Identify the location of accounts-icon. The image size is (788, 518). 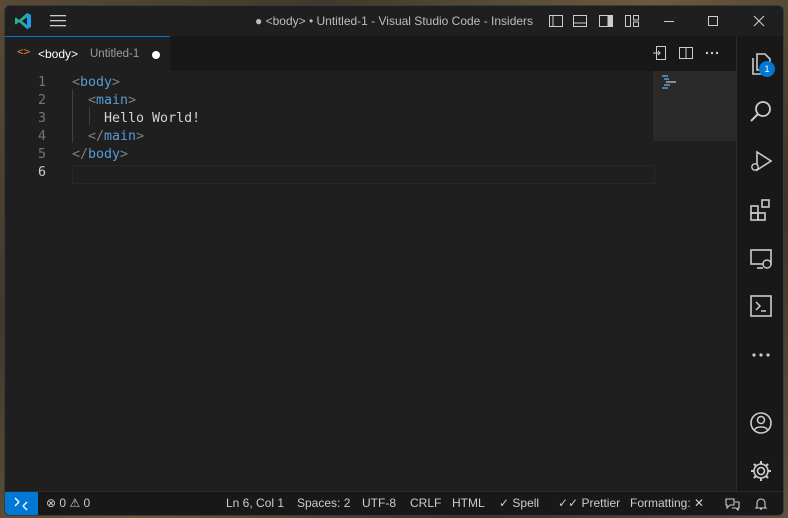
(761, 423).